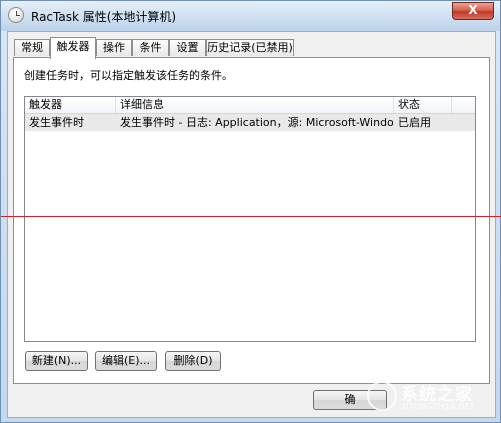 The image size is (501, 423). I want to click on title-bar: RacTask 属性(本地计算机) X, so click(250, 16).